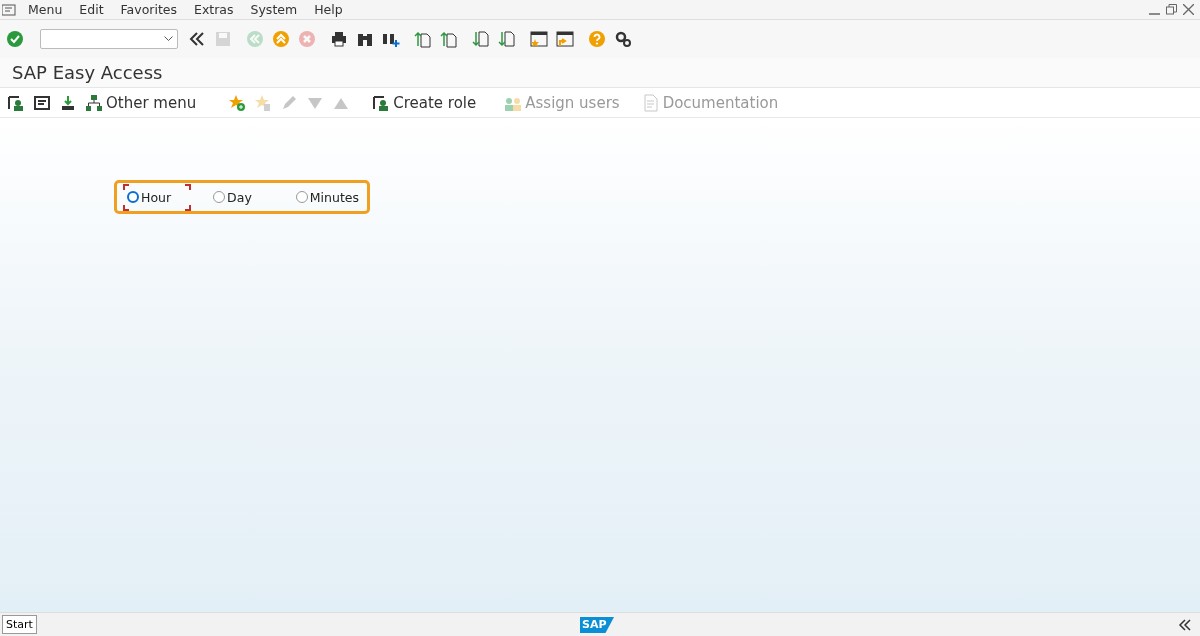 This screenshot has width=1200, height=636. What do you see at coordinates (157, 197) in the screenshot?
I see `radio-option: Hour` at bounding box center [157, 197].